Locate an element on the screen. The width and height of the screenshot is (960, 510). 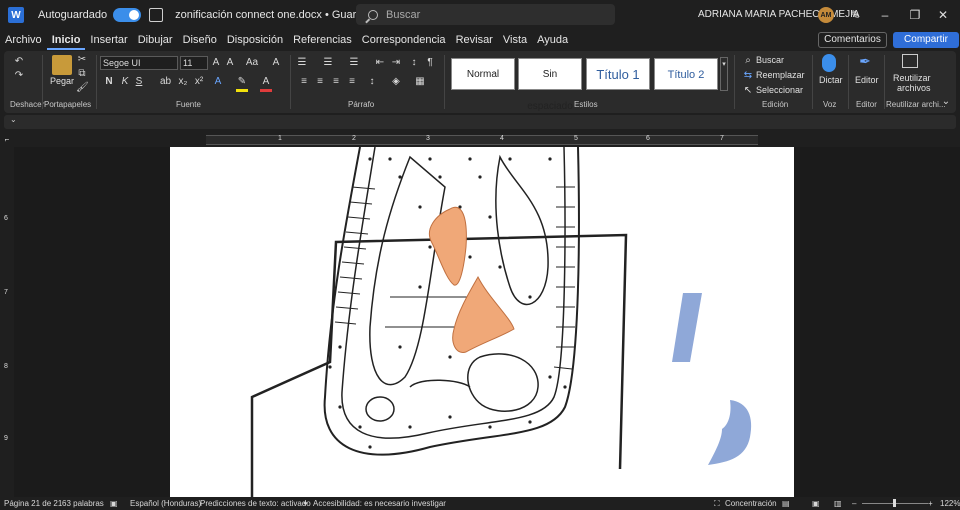
strikethrough-icon: ab is located at coordinates (165, 82).